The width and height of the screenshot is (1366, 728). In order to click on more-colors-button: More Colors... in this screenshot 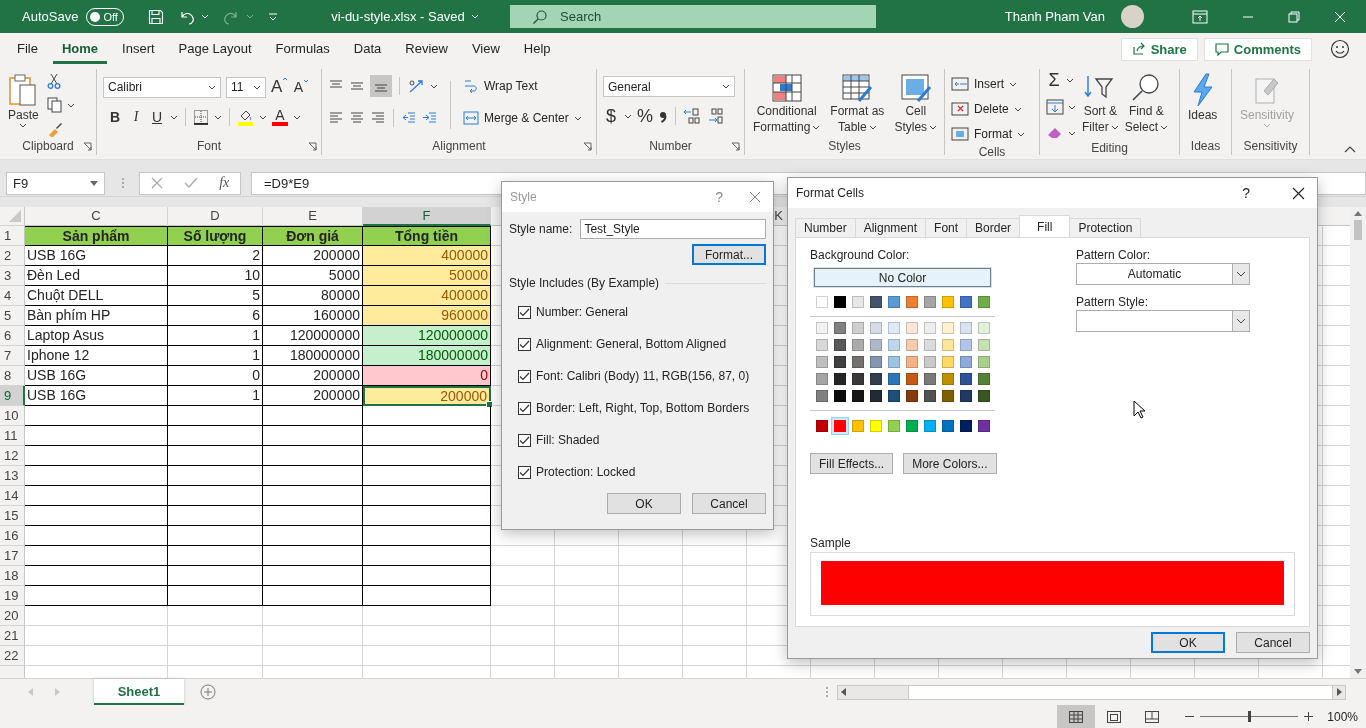, I will do `click(950, 463)`.